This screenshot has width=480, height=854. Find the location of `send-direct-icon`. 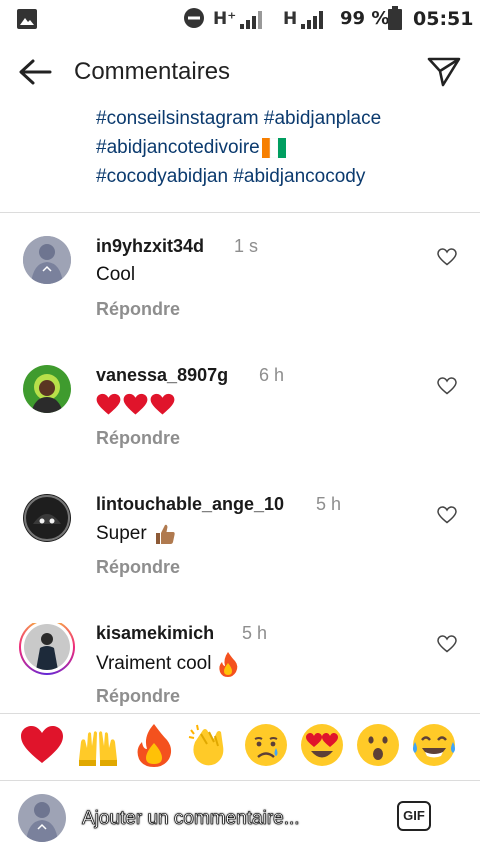

send-direct-icon is located at coordinates (444, 72).